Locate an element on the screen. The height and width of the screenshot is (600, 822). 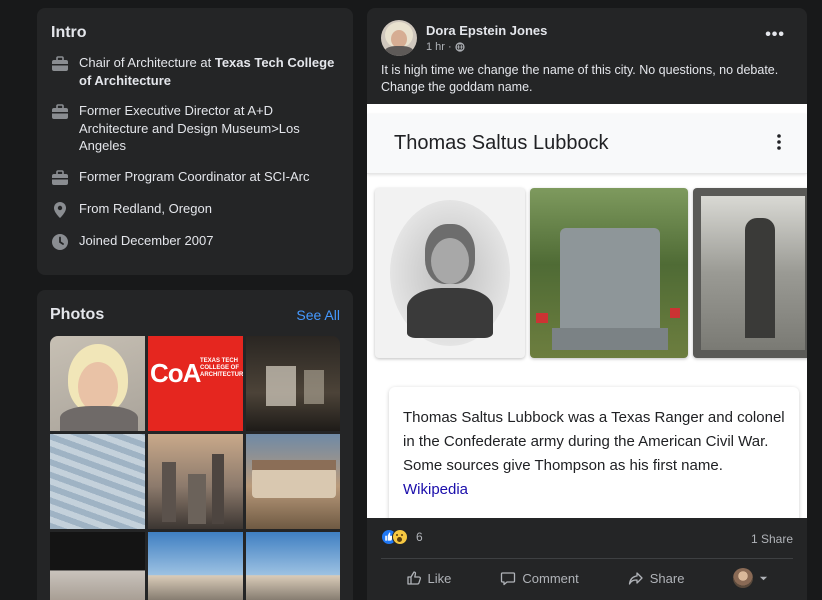
photo-thumbnail-map is located at coordinates (97, 481).